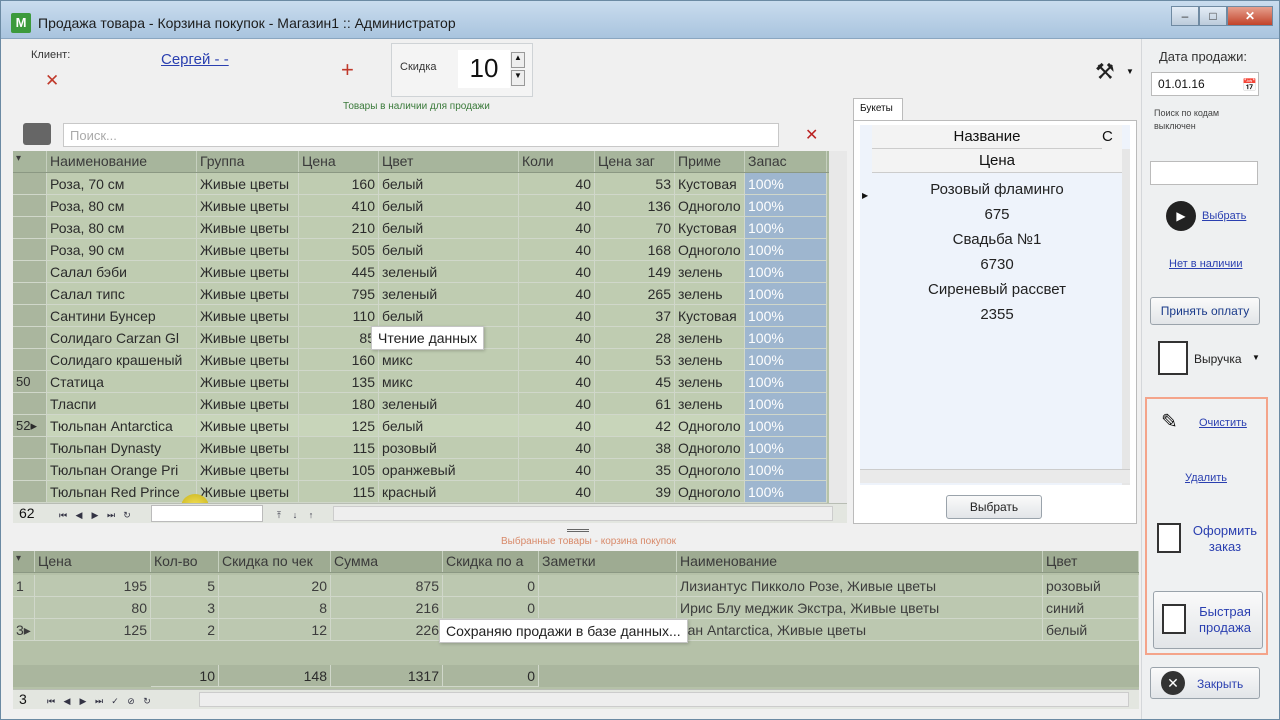 The image size is (1280, 720). I want to click on cart-col-sum: Сумма, so click(387, 561).